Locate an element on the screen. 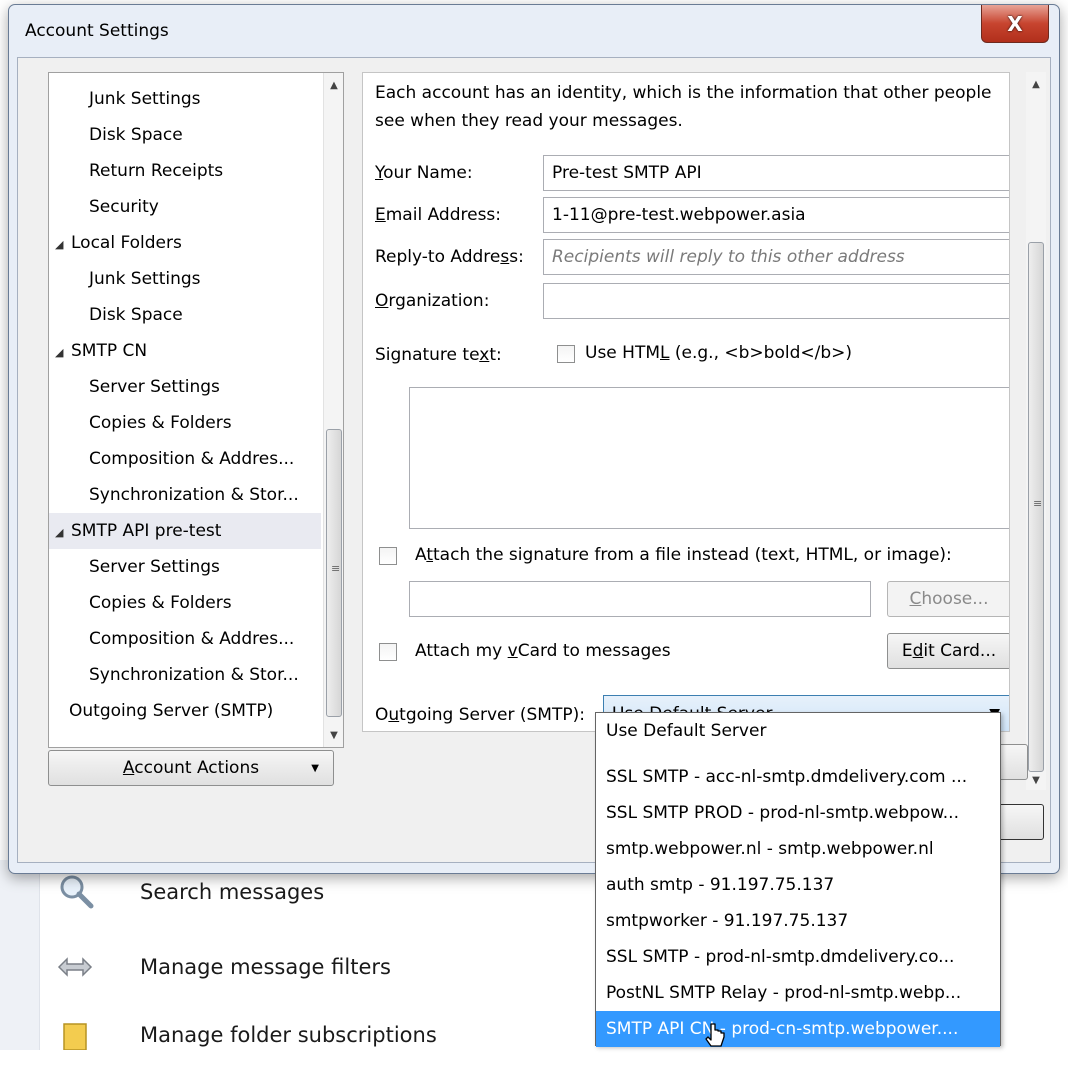 The height and width of the screenshot is (1065, 1068). your-name-label: Your Name: is located at coordinates (424, 173).